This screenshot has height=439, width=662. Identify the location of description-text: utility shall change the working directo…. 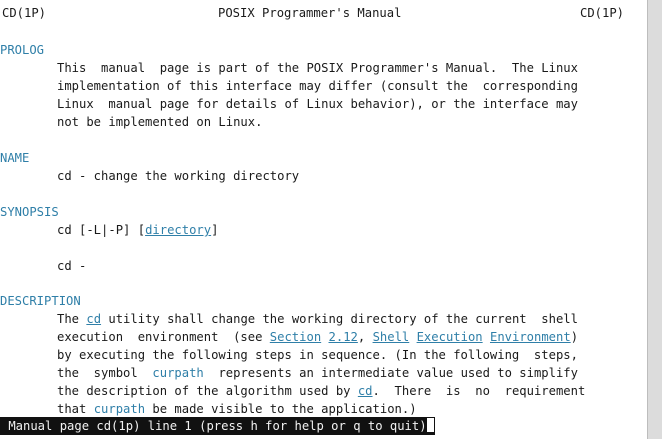
(339, 319).